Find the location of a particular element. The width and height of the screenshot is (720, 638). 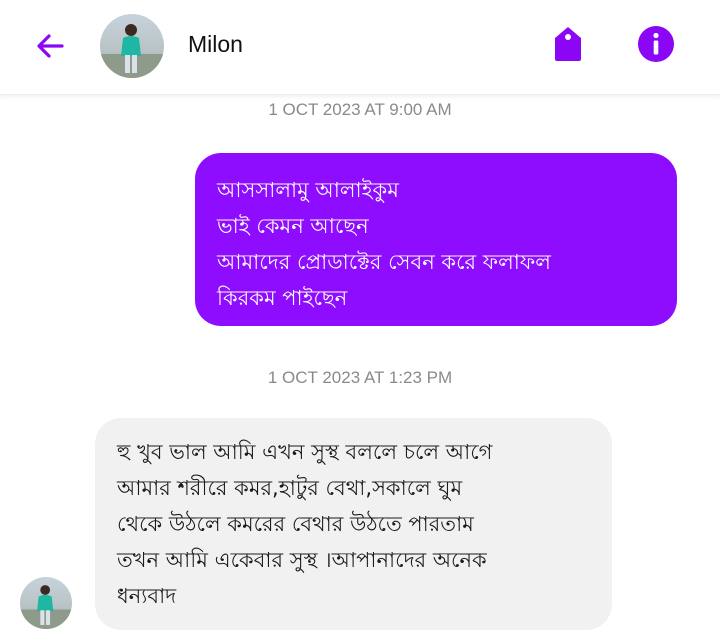

sender-avatar is located at coordinates (46, 603).